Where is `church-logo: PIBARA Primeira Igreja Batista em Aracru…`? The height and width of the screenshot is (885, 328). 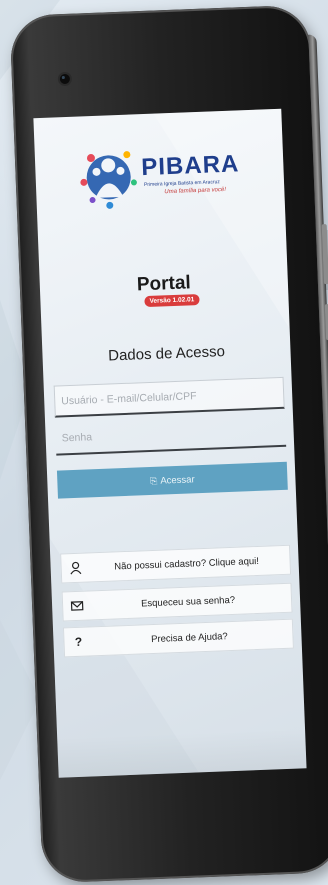 church-logo: PIBARA Primeira Igreja Batista em Aracru… is located at coordinates (167, 178).